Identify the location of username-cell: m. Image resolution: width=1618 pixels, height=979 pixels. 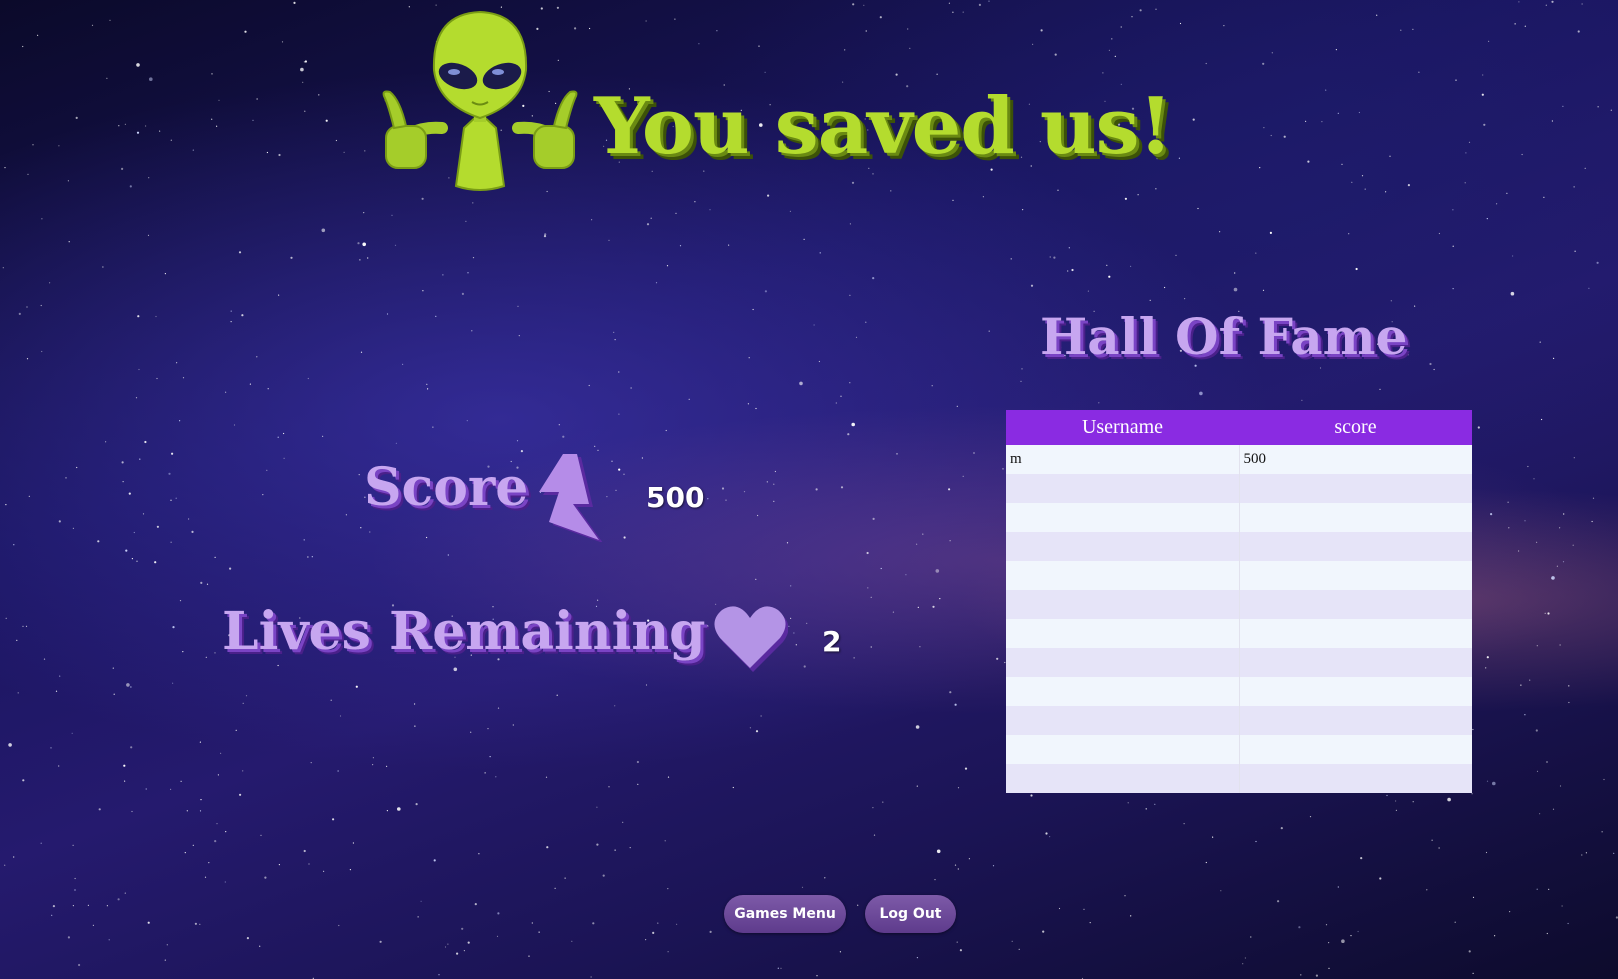
(1123, 459).